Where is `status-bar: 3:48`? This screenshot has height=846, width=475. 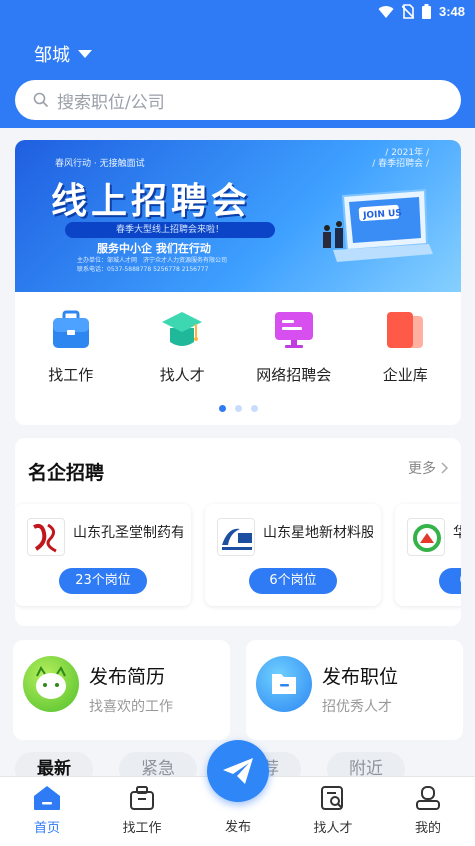
status-bar: 3:48 is located at coordinates (237, 14).